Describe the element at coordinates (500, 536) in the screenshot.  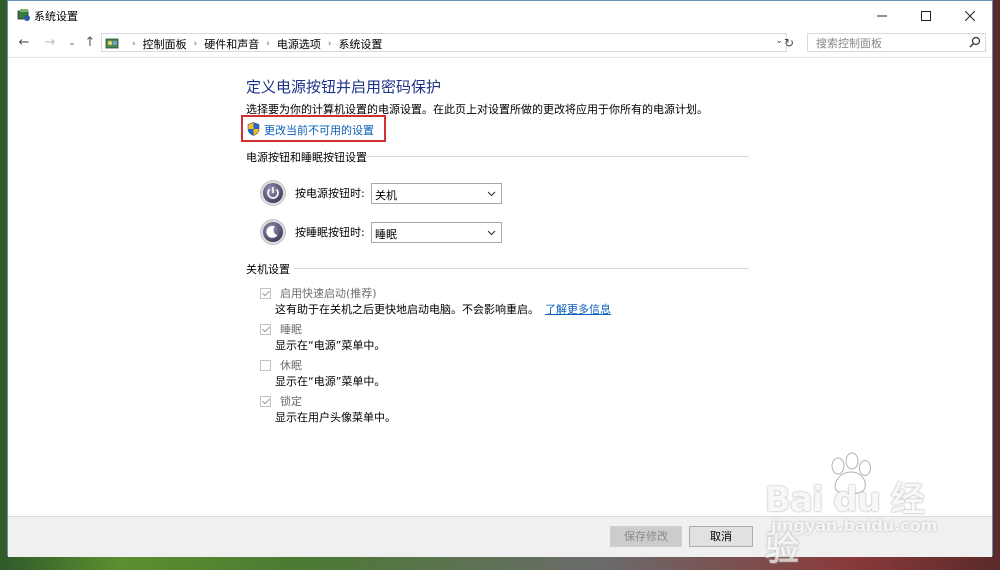
I see `footer-bar: 保存修改 取消` at that location.